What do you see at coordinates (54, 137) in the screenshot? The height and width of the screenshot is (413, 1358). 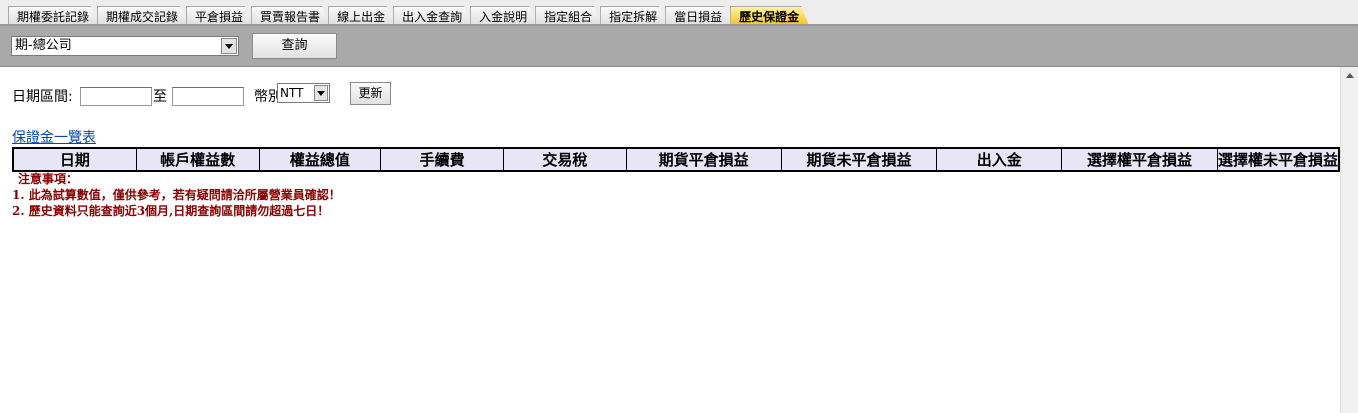 I see `margin-list-link: 保證金一覽表` at bounding box center [54, 137].